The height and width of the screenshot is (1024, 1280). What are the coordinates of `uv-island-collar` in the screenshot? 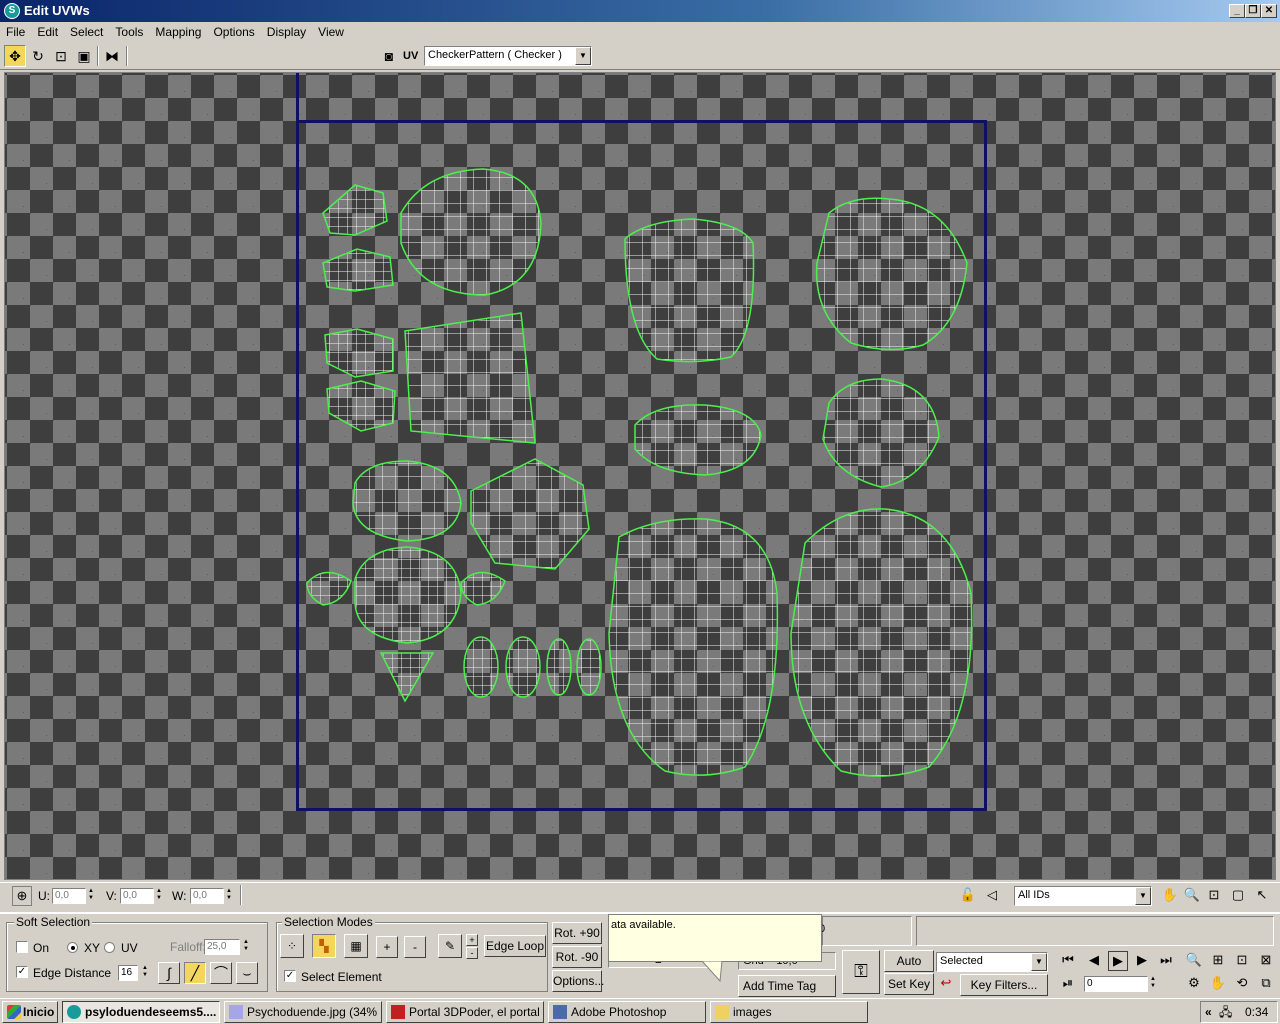 It's located at (530, 514).